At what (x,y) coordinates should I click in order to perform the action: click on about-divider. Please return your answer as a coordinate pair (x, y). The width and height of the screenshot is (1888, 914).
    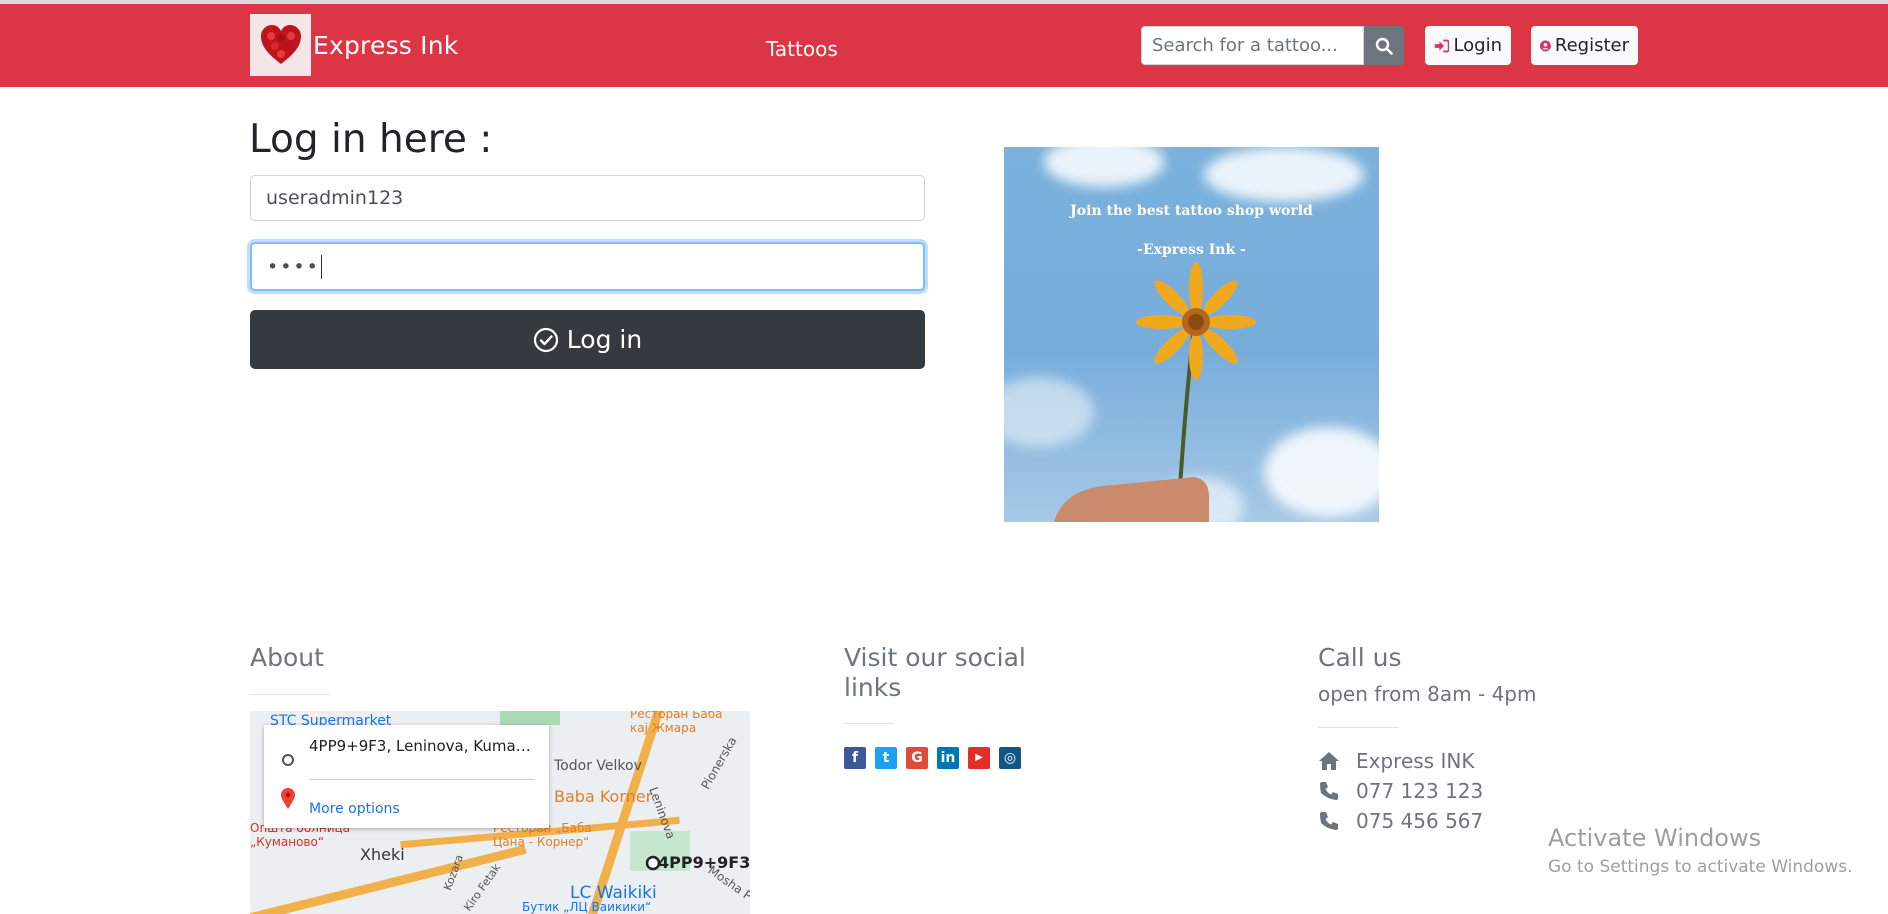
    Looking at the image, I should click on (289, 694).